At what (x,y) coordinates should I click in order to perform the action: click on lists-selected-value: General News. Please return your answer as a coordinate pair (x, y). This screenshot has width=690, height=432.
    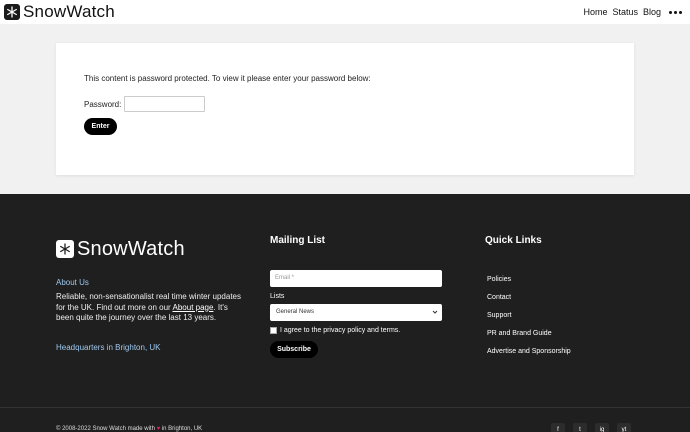
    Looking at the image, I should click on (295, 312).